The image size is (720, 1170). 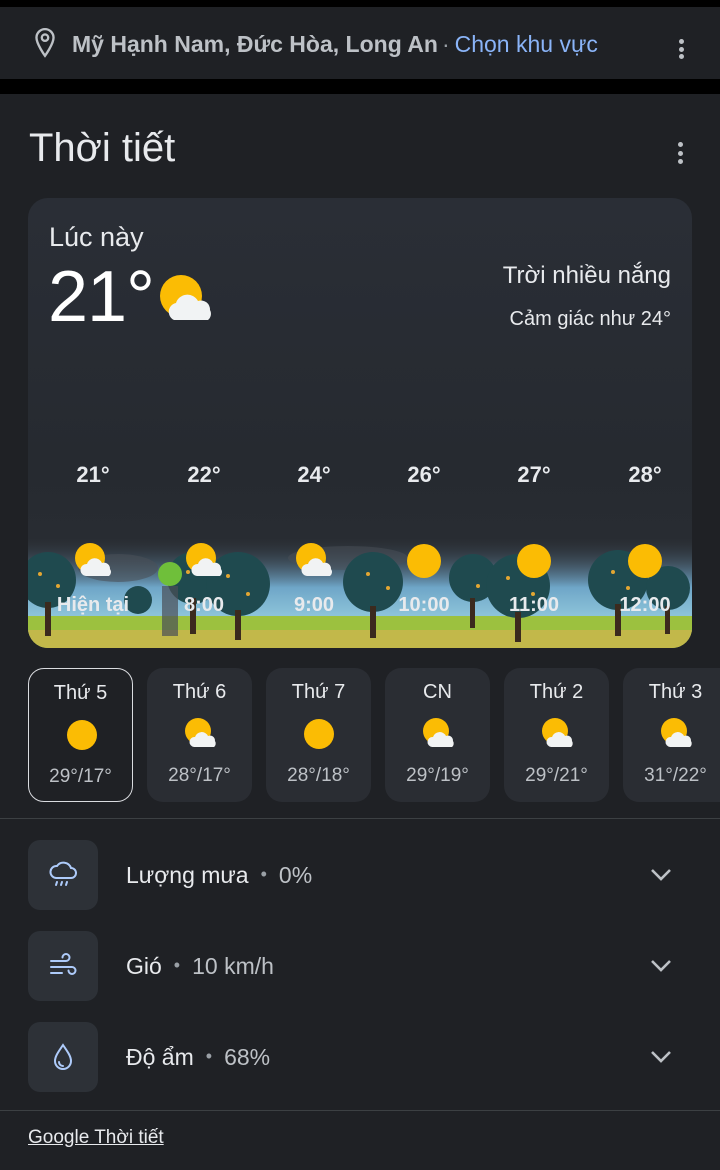 I want to click on hour-label: 12:00, so click(x=645, y=605).